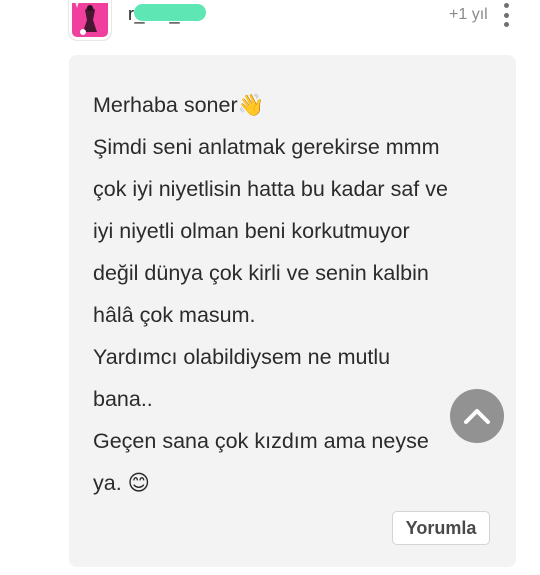 This screenshot has width=540, height=575. What do you see at coordinates (441, 528) in the screenshot?
I see `reply-button: Yorumla` at bounding box center [441, 528].